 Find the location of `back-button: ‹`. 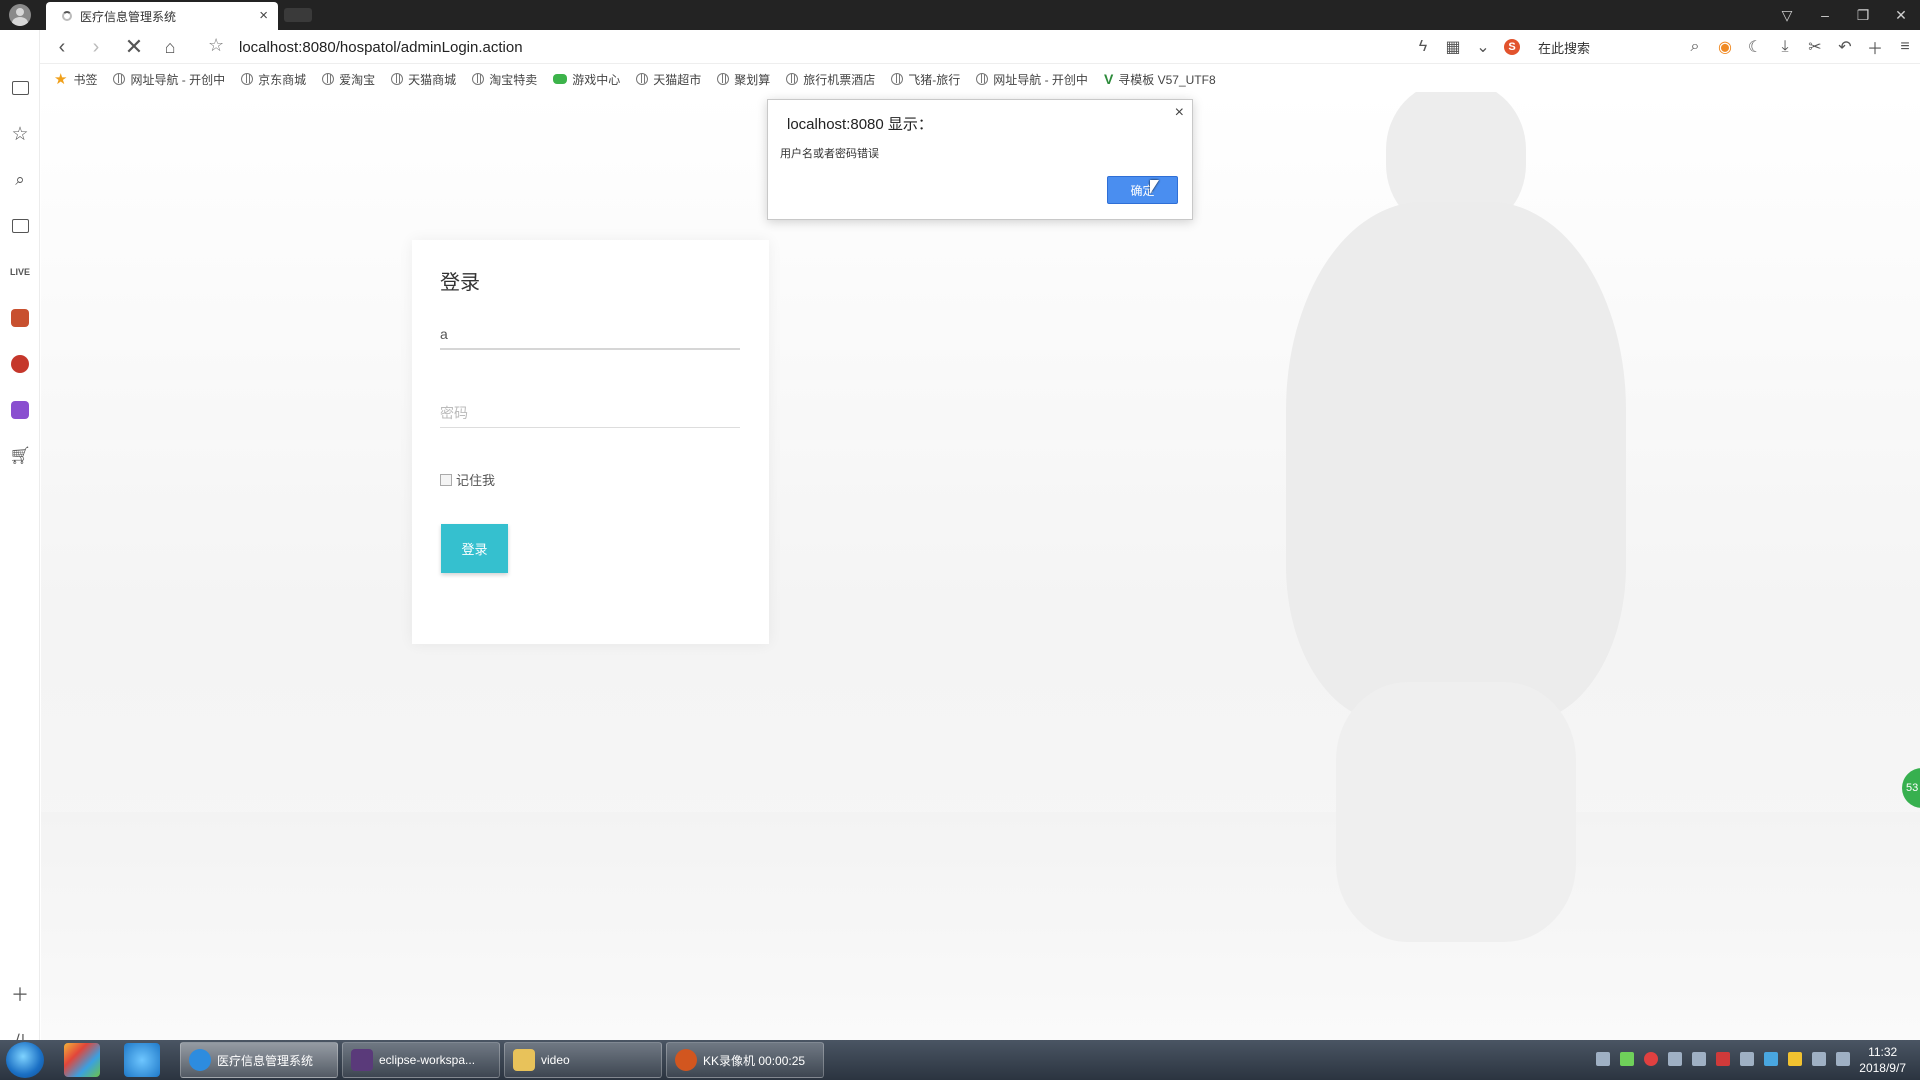

back-button: ‹ is located at coordinates (62, 47).